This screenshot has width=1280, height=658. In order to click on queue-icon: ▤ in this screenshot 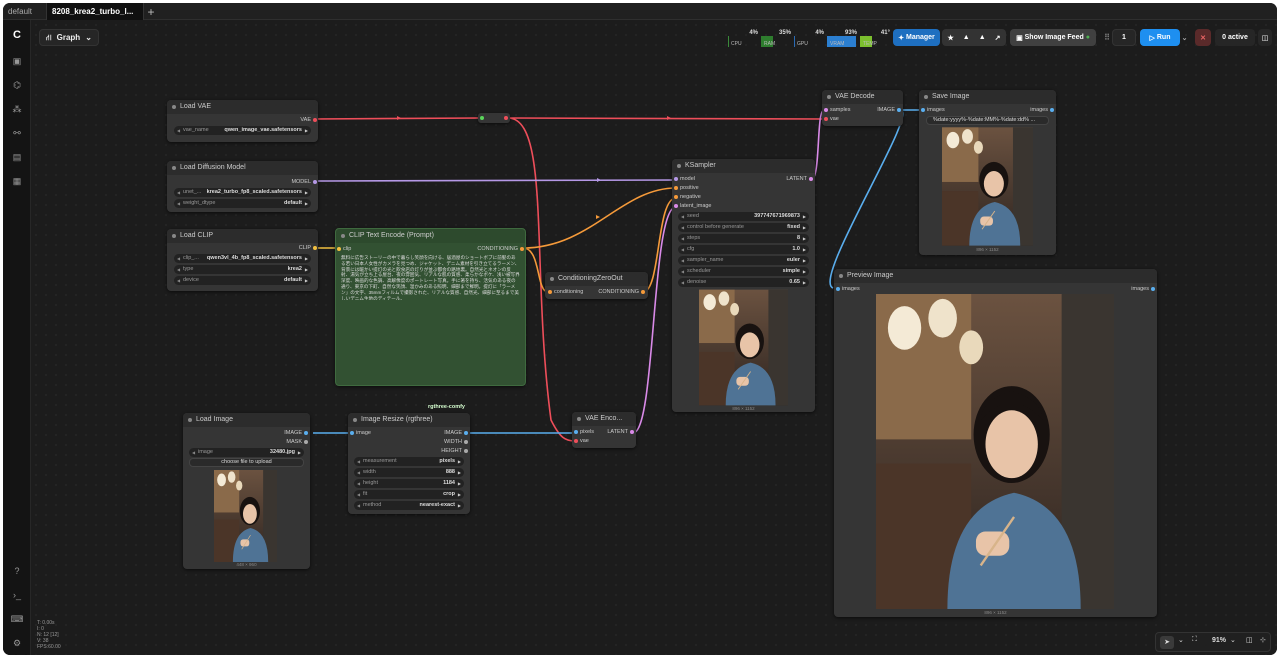, I will do `click(17, 157)`.